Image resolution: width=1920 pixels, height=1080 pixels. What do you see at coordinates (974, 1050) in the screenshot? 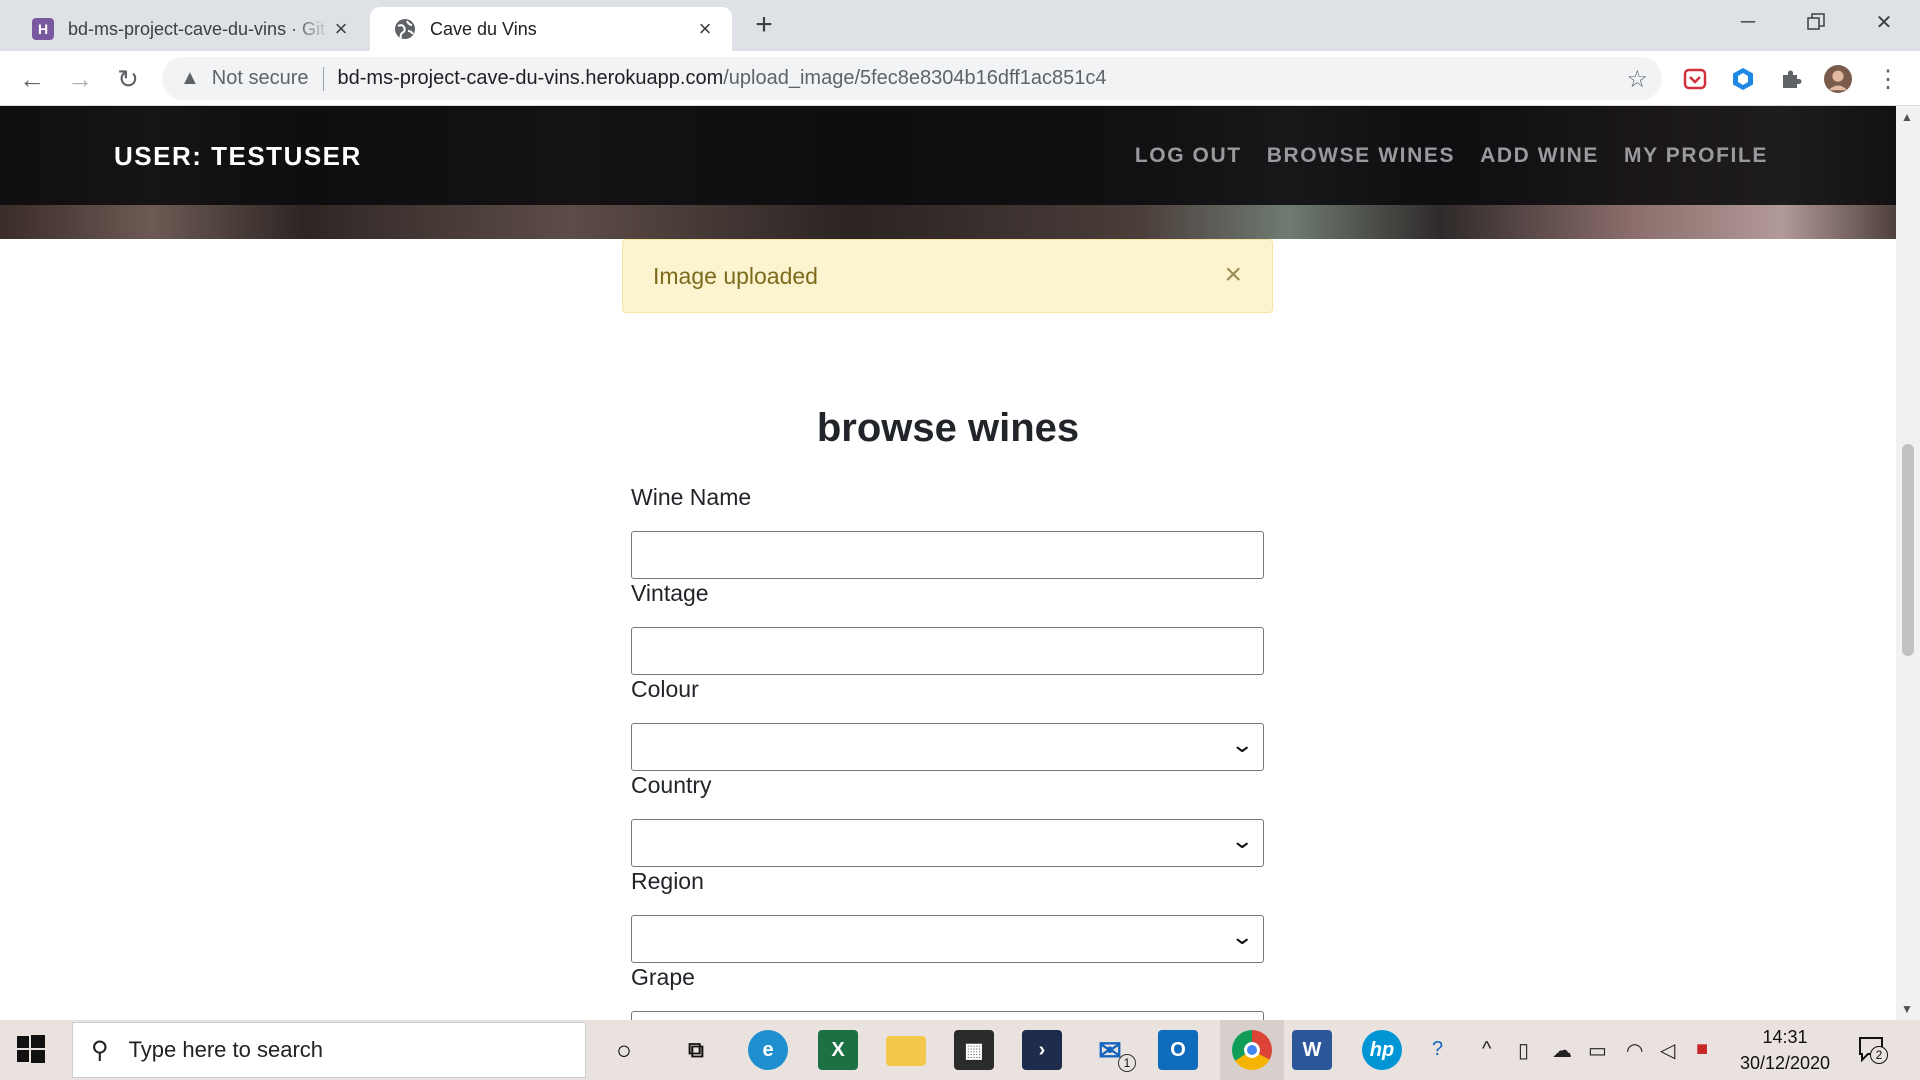
I see `store-icon: ▦` at bounding box center [974, 1050].